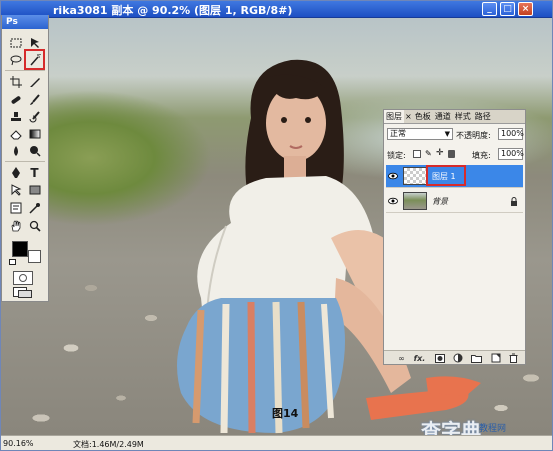 This screenshot has height=451, width=553. I want to click on blend-mode-value: 正常, so click(398, 133).